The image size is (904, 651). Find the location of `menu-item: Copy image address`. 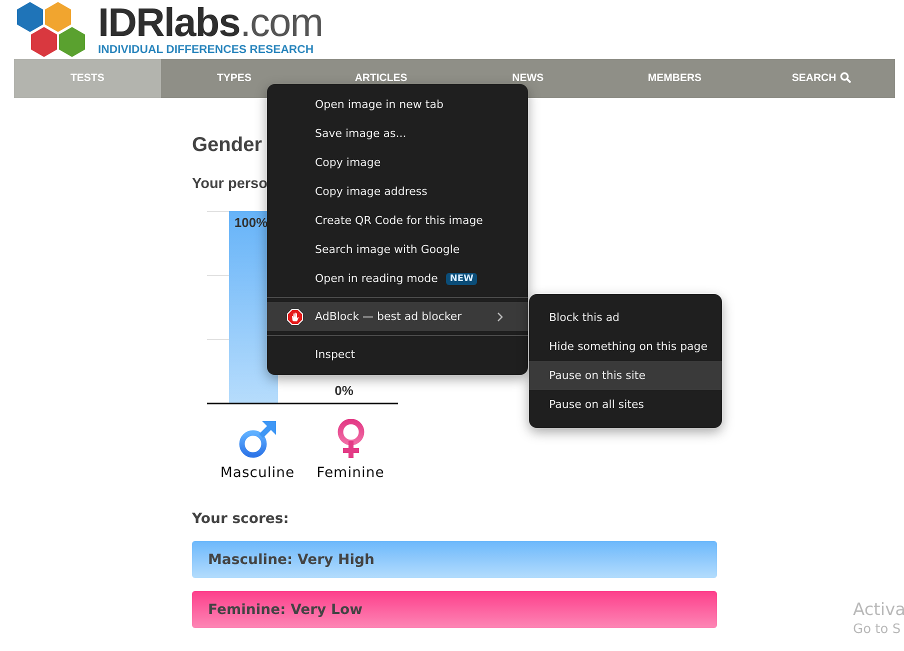

menu-item: Copy image address is located at coordinates (397, 191).